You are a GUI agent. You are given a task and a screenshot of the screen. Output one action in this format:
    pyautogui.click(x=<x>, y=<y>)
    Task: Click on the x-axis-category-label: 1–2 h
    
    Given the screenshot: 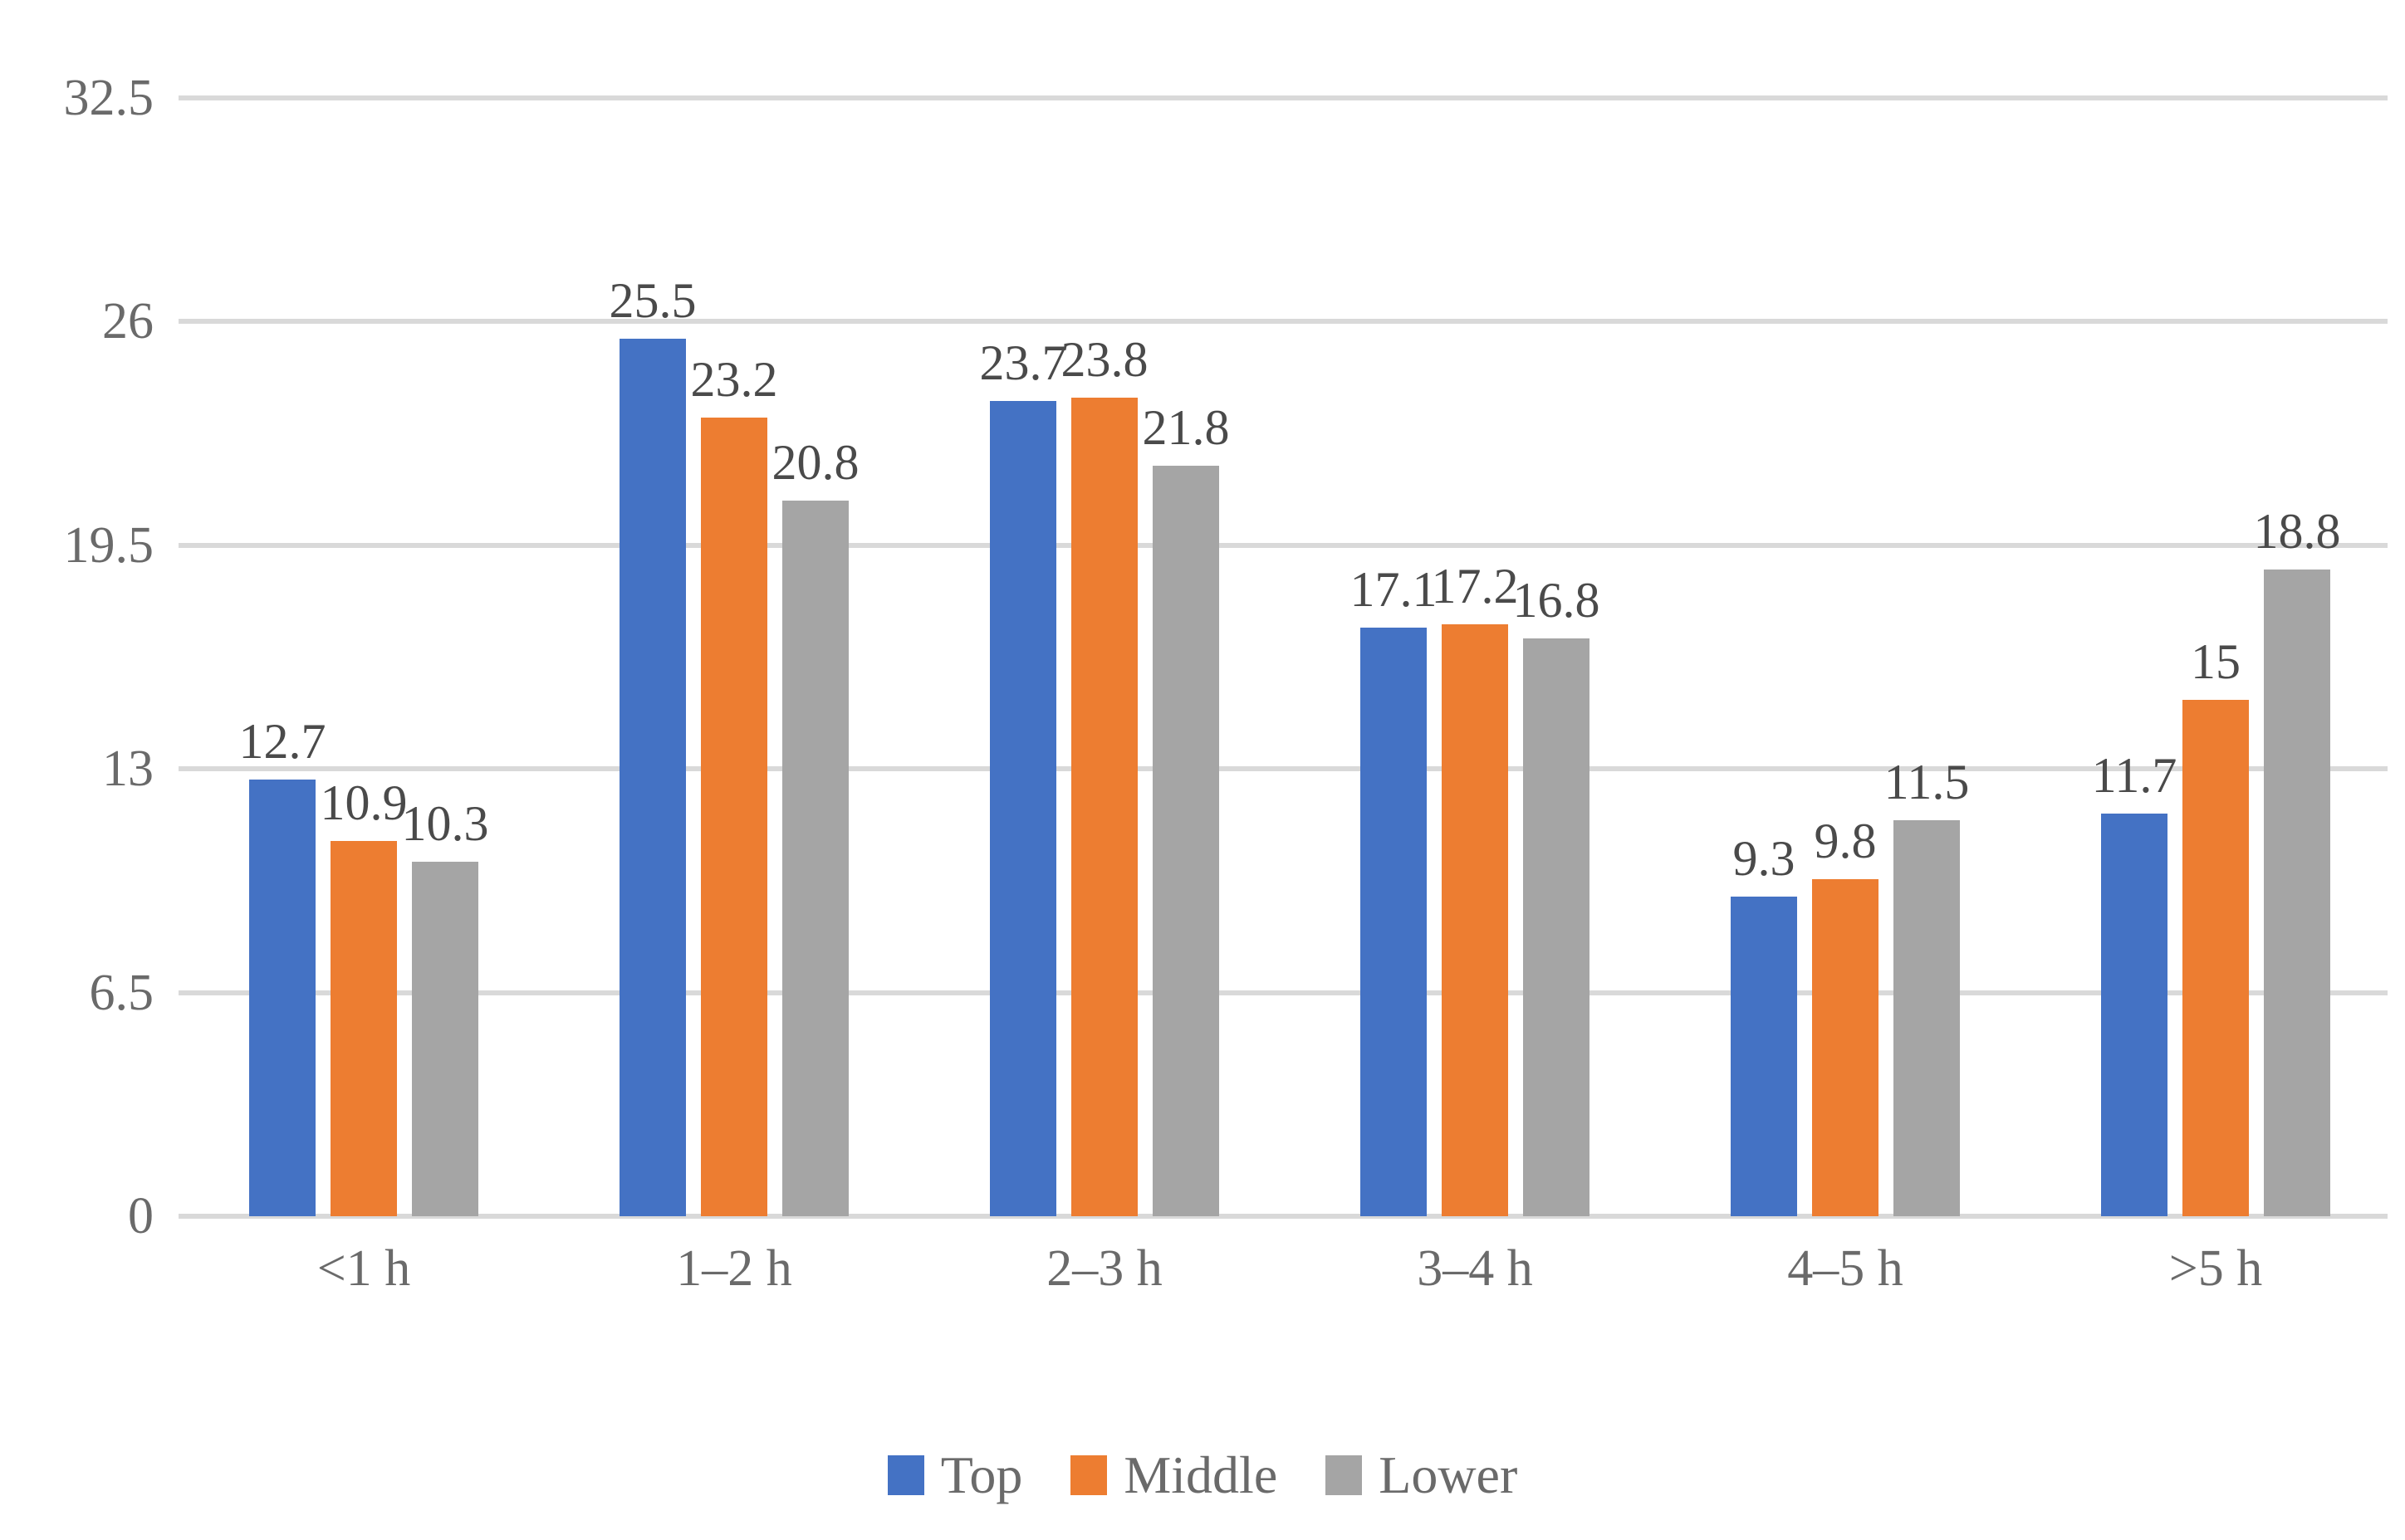 What is the action you would take?
    pyautogui.click(x=734, y=1269)
    